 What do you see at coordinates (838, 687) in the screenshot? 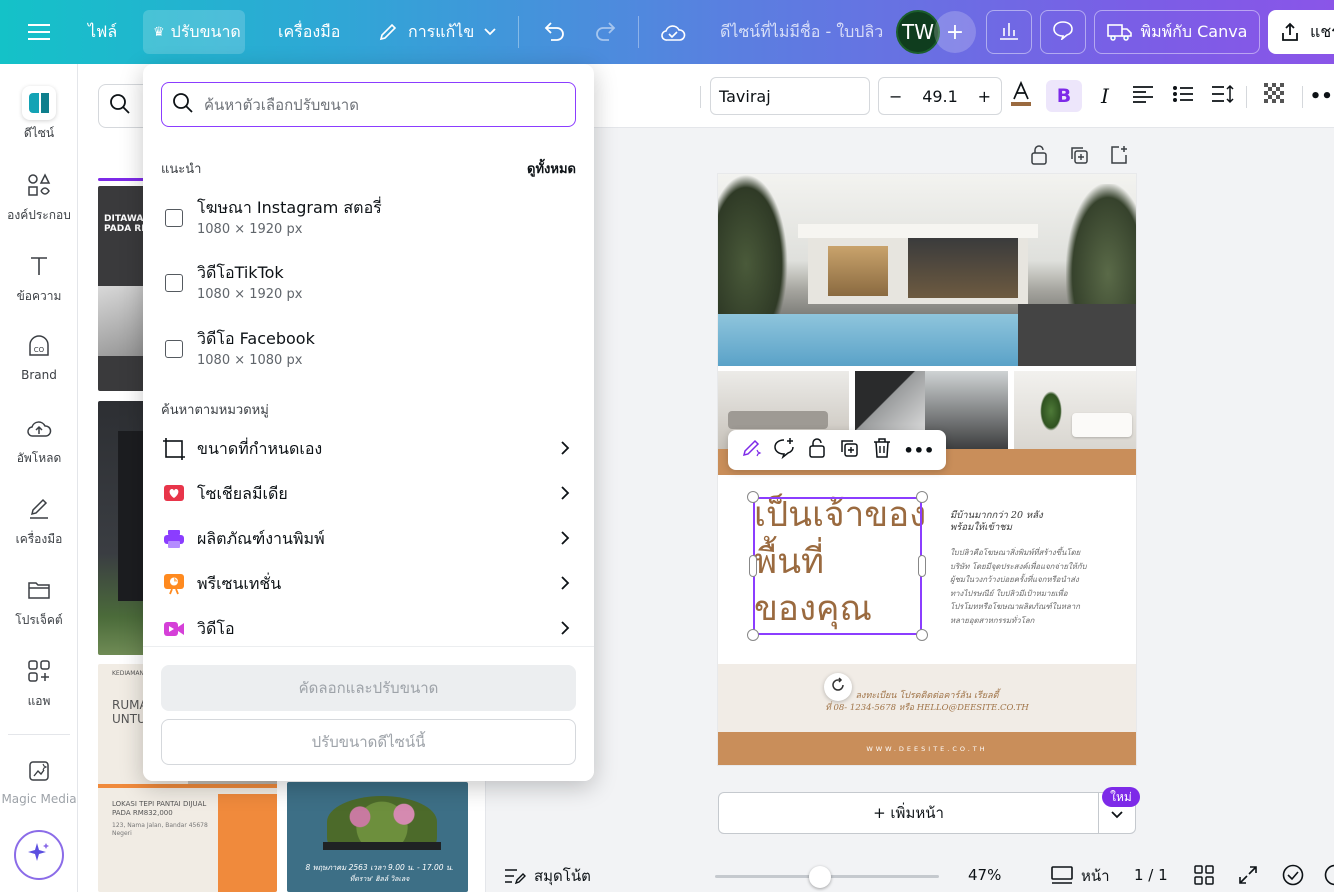
I see `rotate-handle` at bounding box center [838, 687].